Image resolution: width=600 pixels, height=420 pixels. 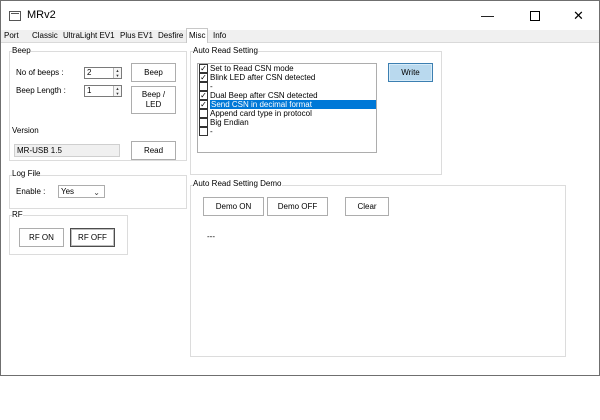 What do you see at coordinates (233, 206) in the screenshot?
I see `demo-on-button: Demo ON` at bounding box center [233, 206].